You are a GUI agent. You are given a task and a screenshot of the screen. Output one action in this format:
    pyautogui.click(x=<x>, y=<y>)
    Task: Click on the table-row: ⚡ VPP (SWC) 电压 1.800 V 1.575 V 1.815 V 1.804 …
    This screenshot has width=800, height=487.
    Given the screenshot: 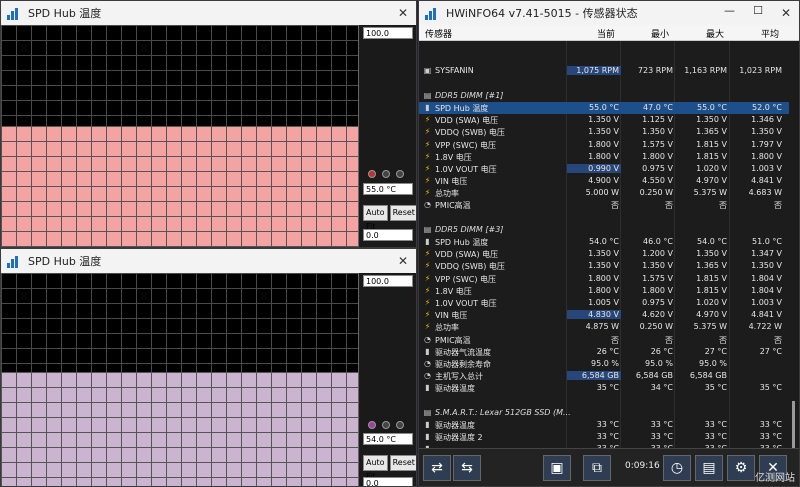 What is the action you would take?
    pyautogui.click(x=604, y=279)
    